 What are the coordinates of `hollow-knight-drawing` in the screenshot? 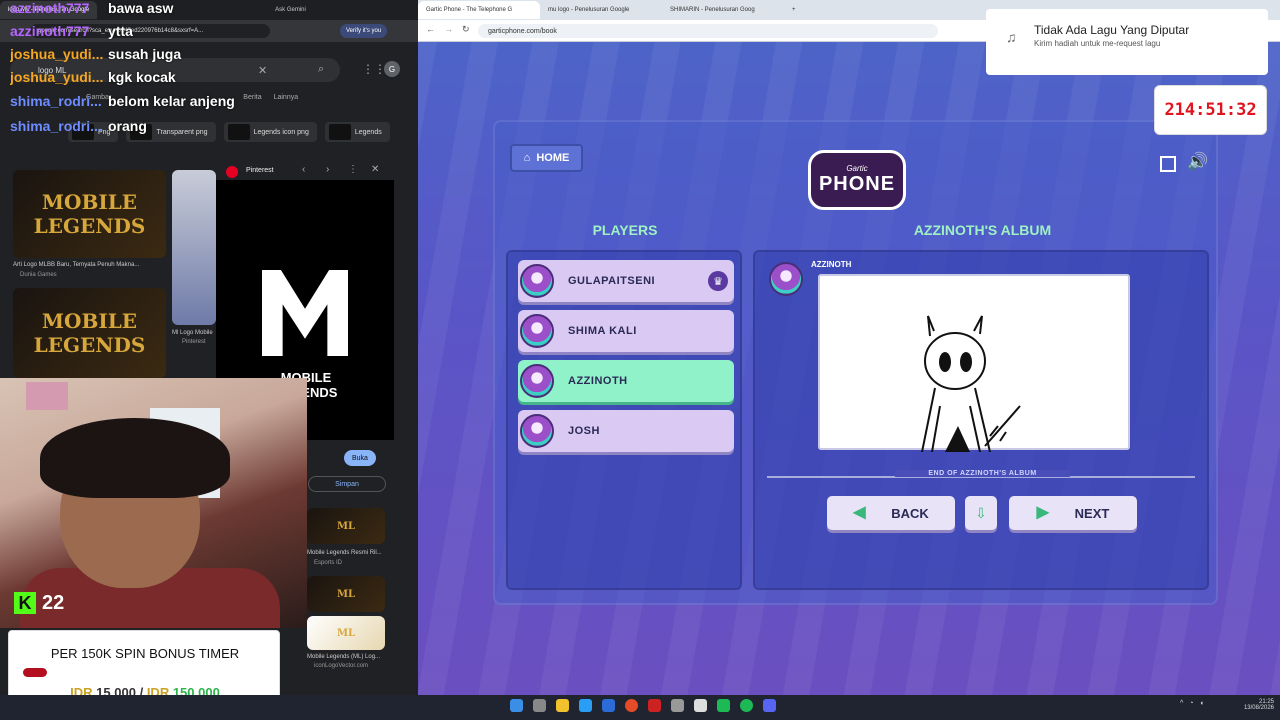 It's located at (971, 384).